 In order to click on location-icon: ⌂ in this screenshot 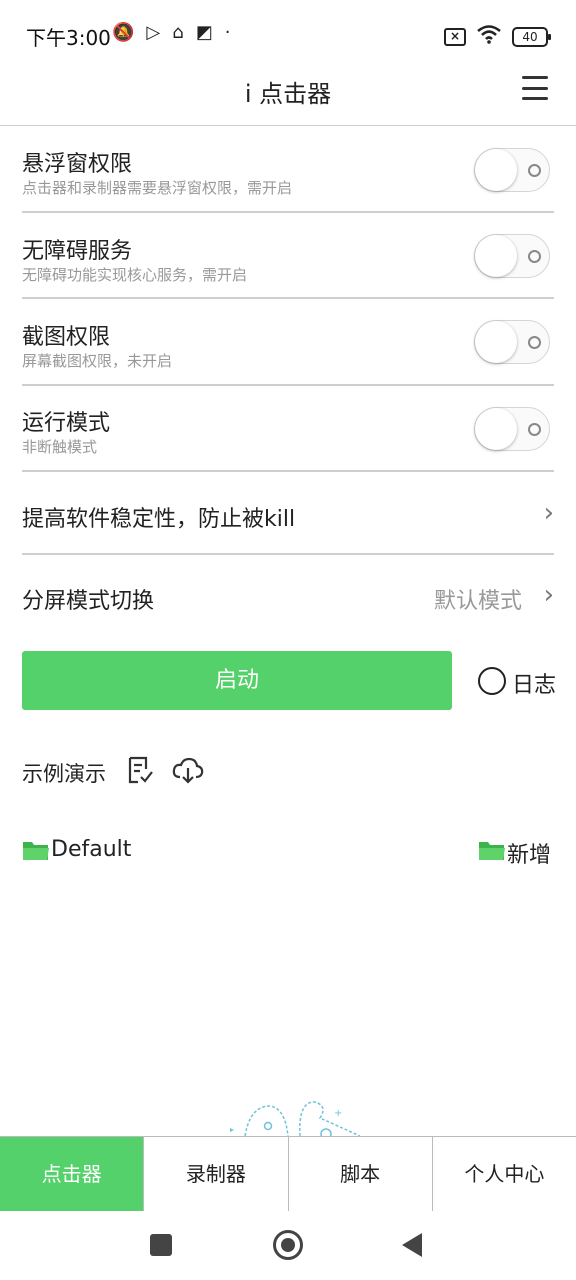, I will do `click(178, 32)`.